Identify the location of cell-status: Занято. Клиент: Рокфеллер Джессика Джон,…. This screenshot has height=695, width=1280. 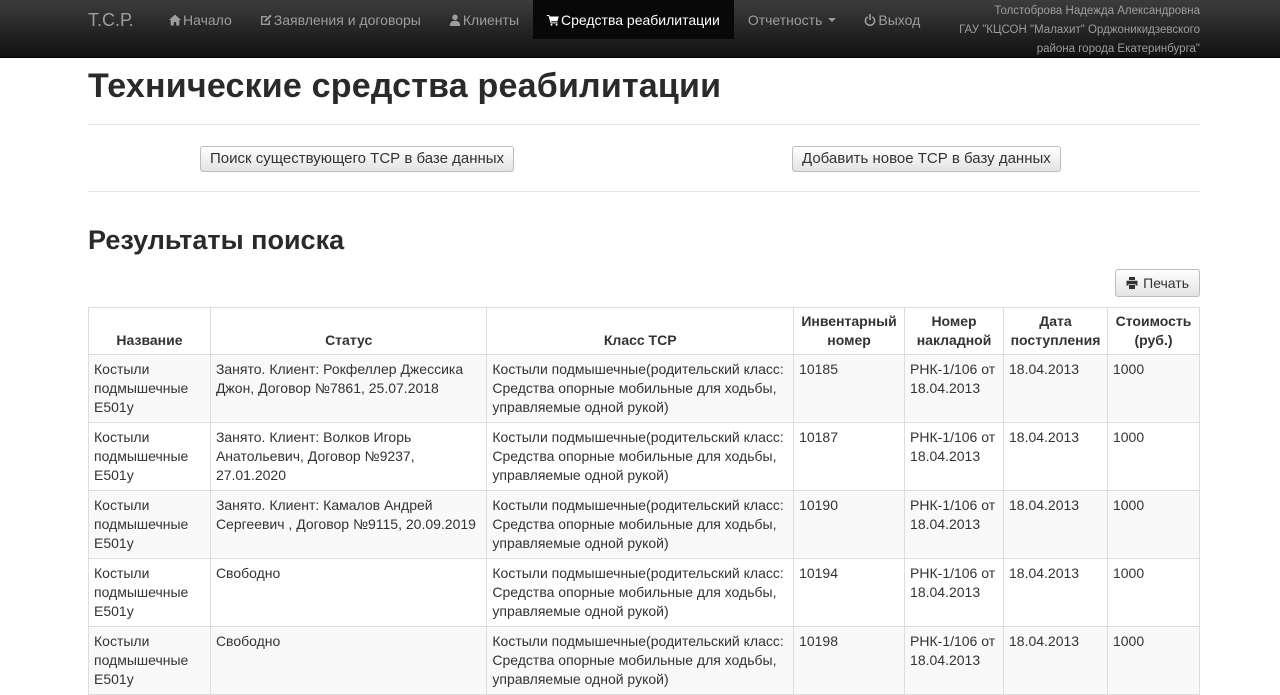
(348, 388).